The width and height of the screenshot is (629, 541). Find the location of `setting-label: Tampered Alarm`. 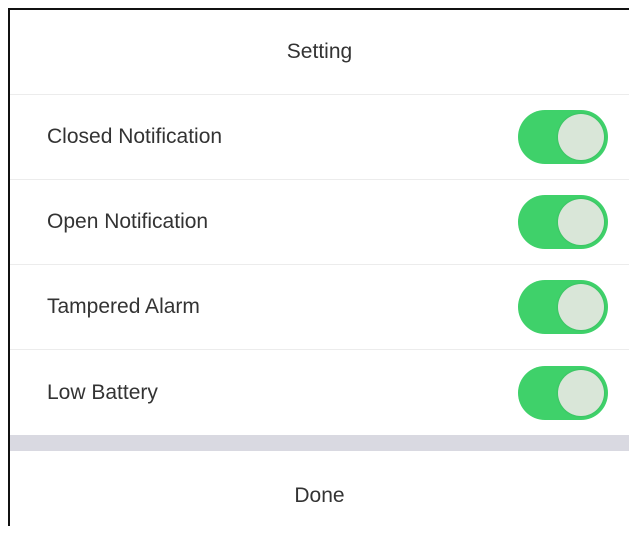

setting-label: Tampered Alarm is located at coordinates (123, 306).